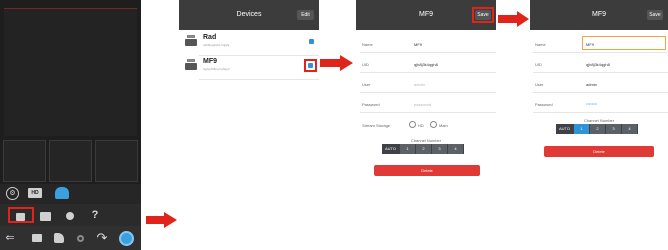 This screenshot has height=250, width=668. Describe the element at coordinates (70, 238) in the screenshot. I see `toolbar-bottom: ⇐ ↷` at that location.